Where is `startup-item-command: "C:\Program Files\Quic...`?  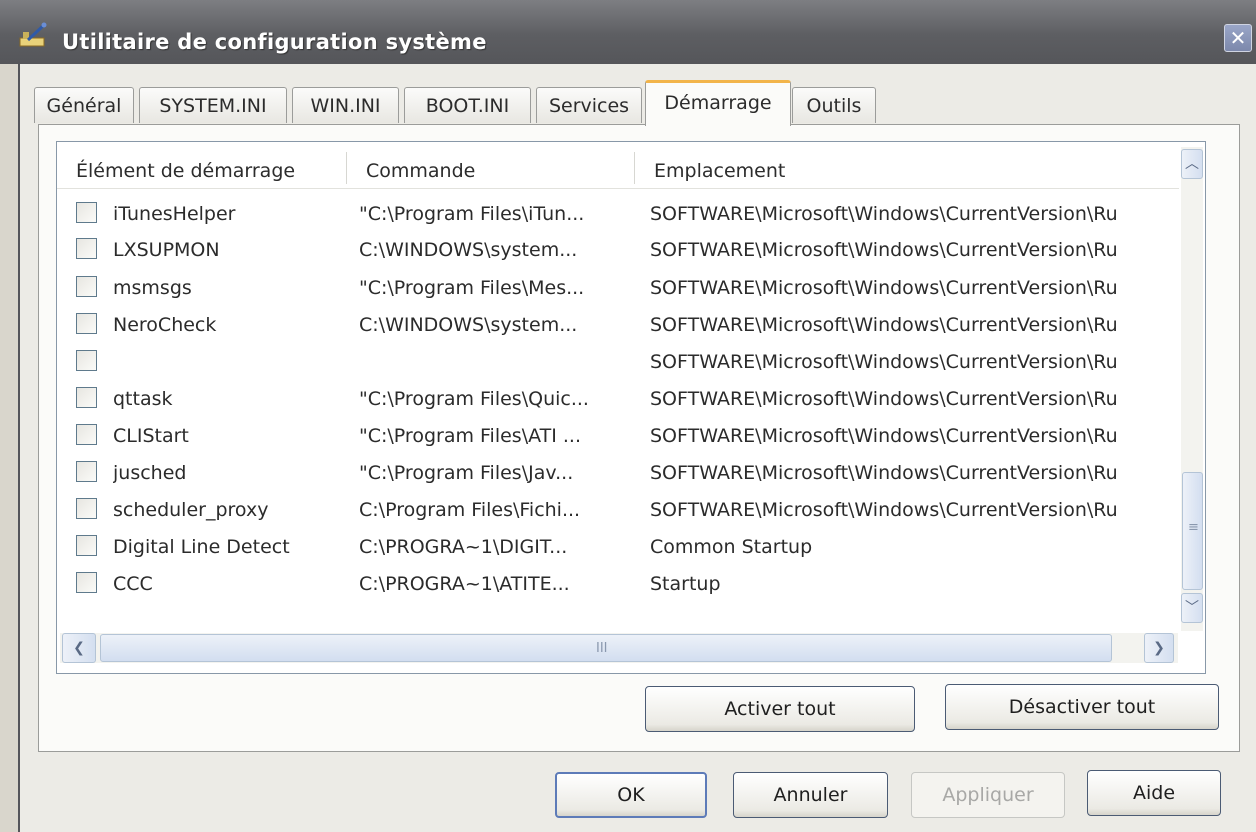
startup-item-command: "C:\Program Files\Quic... is located at coordinates (474, 399).